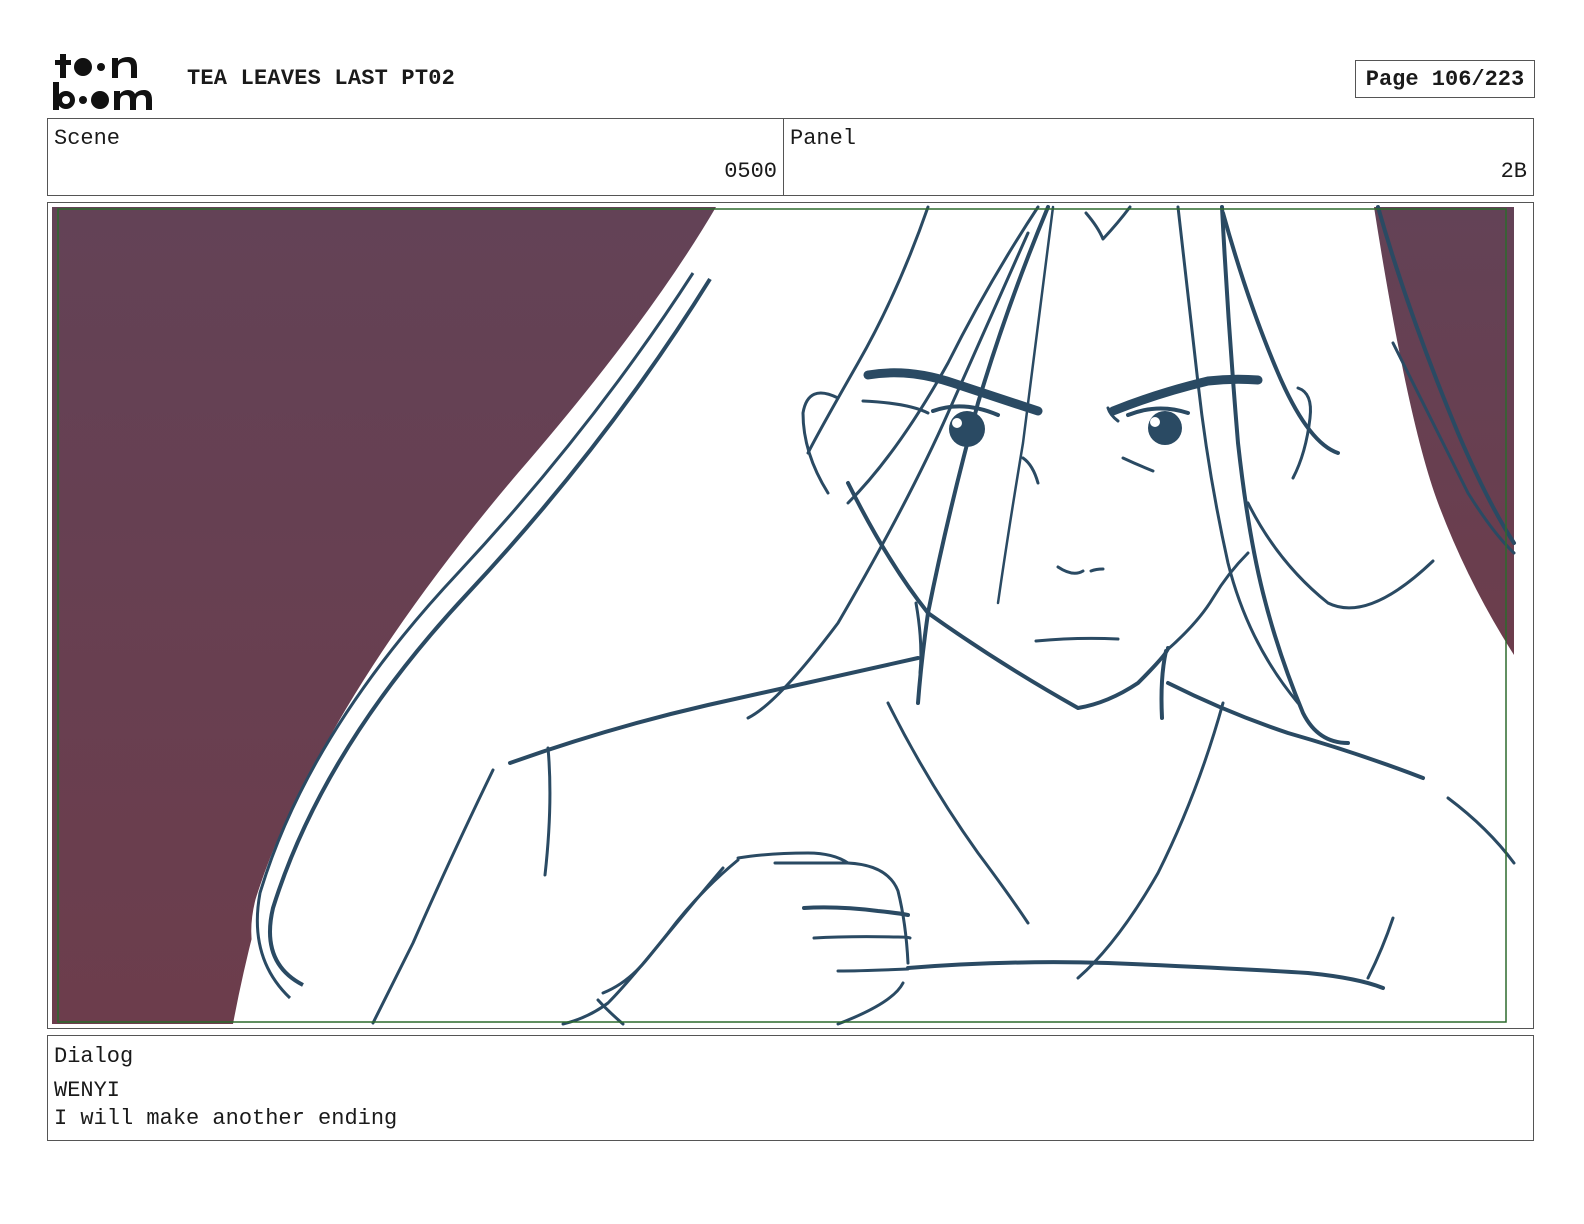 The width and height of the screenshot is (1584, 1224). What do you see at coordinates (823, 138) in the screenshot?
I see `panel-label: Panel` at bounding box center [823, 138].